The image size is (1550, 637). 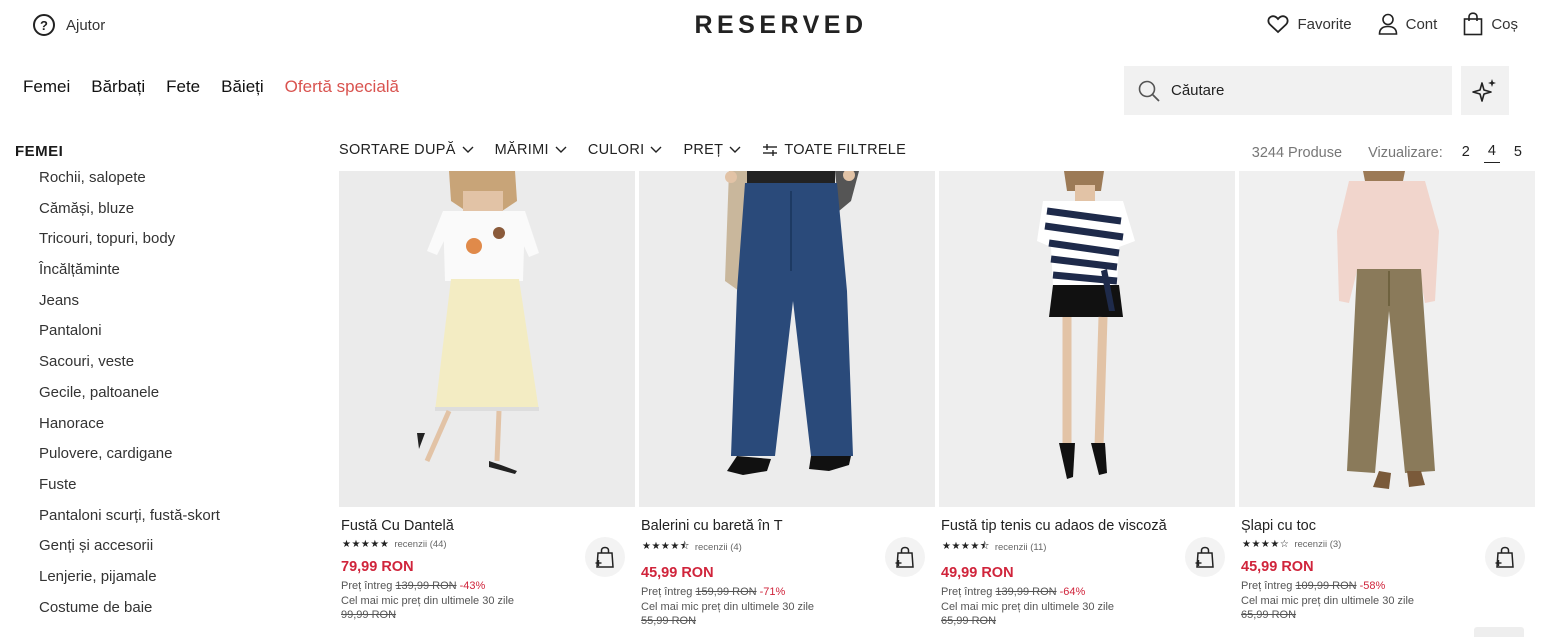 What do you see at coordinates (165, 459) in the screenshot?
I see `sidebar-item: Pulovere, cardigane` at bounding box center [165, 459].